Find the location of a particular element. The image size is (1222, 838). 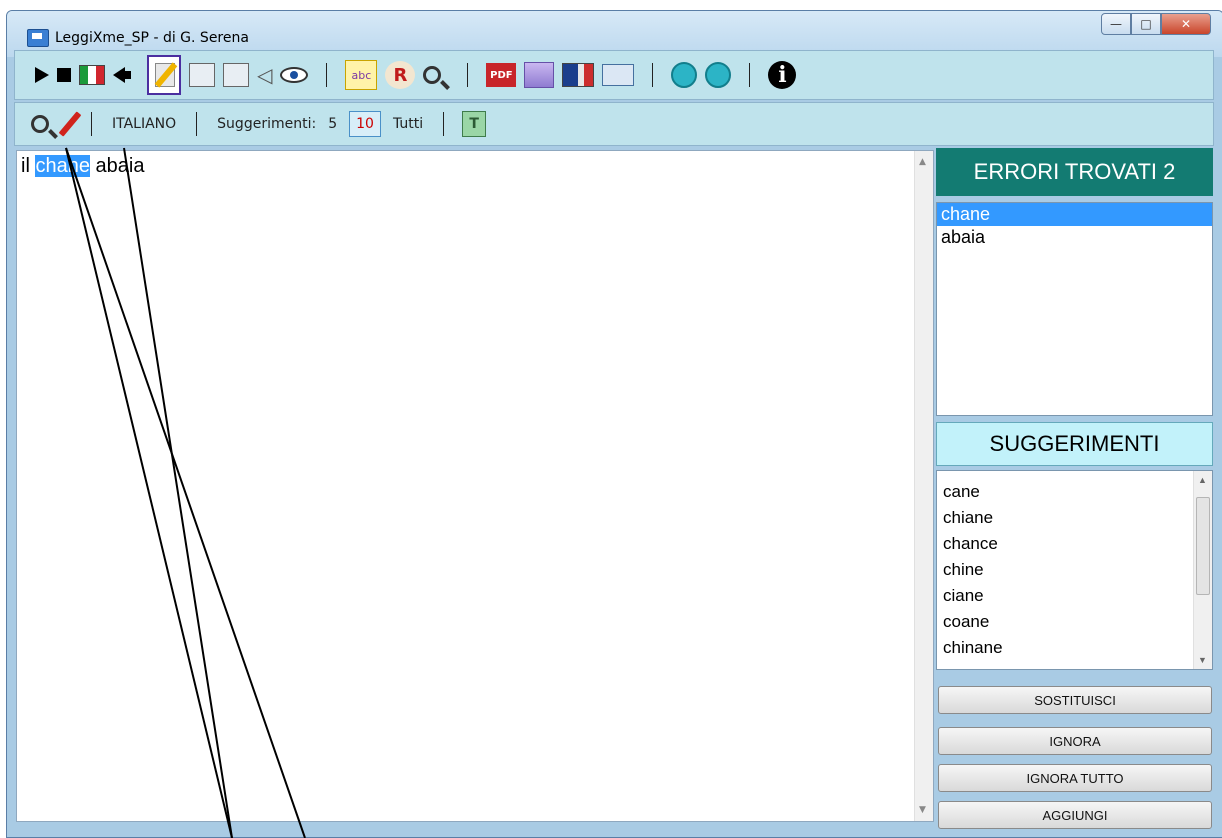

search-button is located at coordinates (432, 75).